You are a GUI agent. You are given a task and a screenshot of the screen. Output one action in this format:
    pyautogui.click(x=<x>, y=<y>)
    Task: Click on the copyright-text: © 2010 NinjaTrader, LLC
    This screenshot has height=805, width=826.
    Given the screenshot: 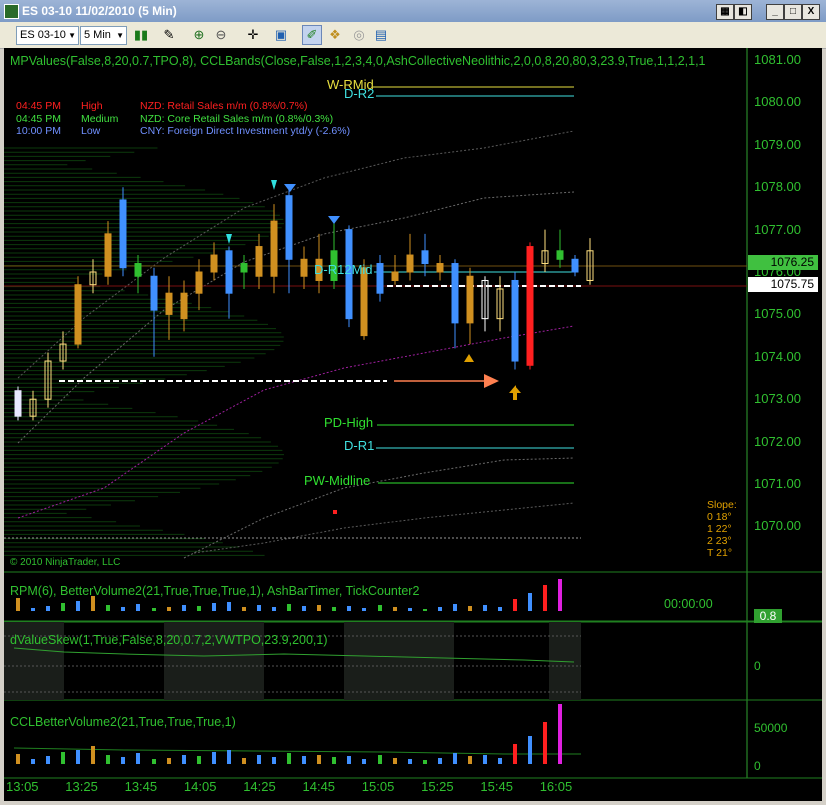 What is the action you would take?
    pyautogui.click(x=65, y=562)
    